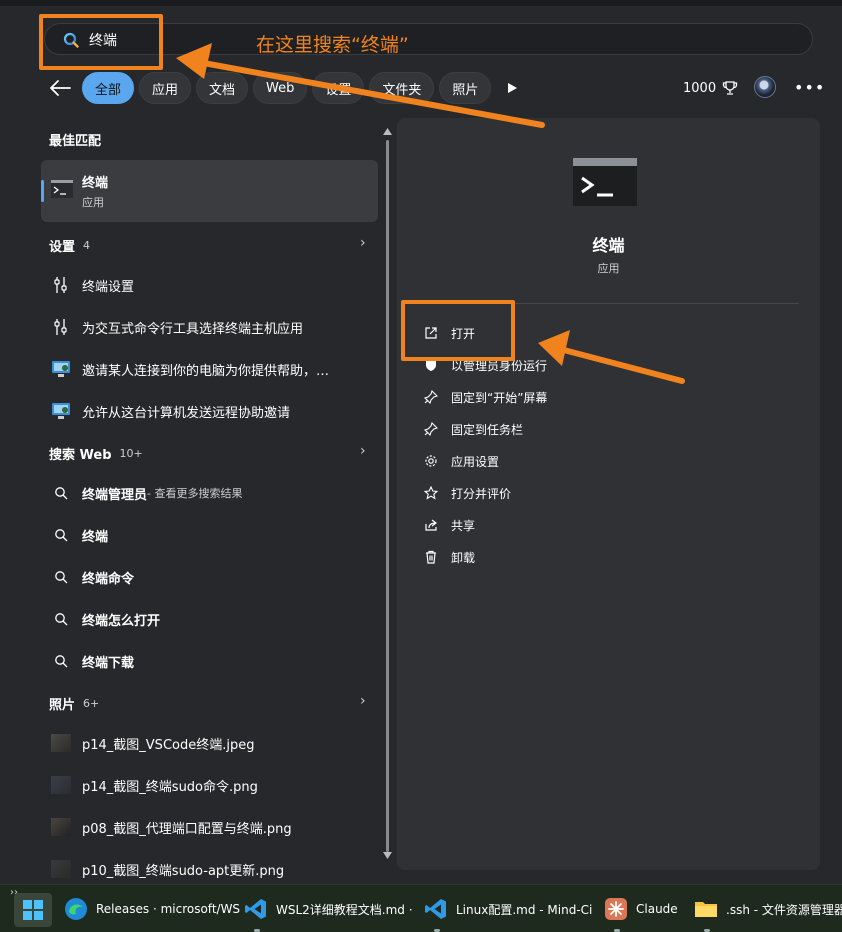  What do you see at coordinates (524, 909) in the screenshot?
I see `taskbar-app-label: Linux配置.md - Mind-Ci` at bounding box center [524, 909].